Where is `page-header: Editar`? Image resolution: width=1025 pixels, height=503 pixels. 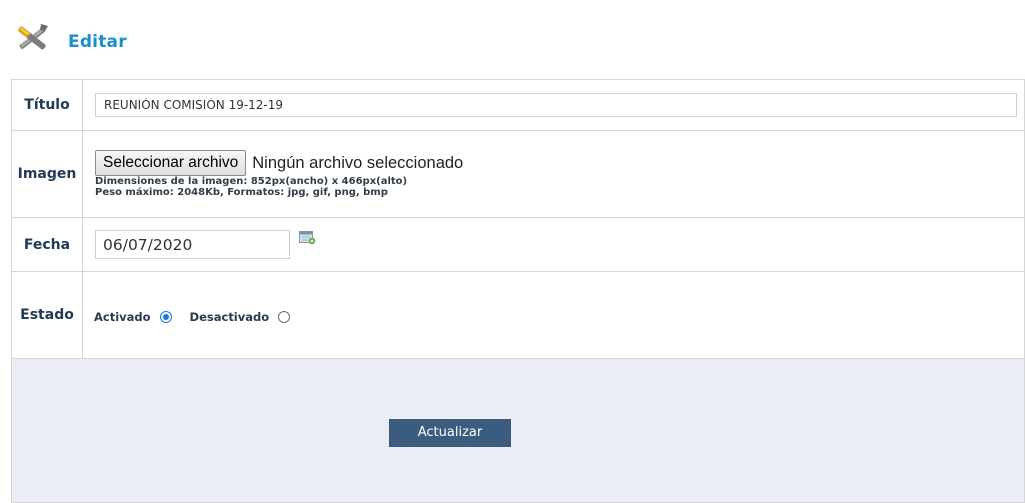 page-header: Editar is located at coordinates (512, 35).